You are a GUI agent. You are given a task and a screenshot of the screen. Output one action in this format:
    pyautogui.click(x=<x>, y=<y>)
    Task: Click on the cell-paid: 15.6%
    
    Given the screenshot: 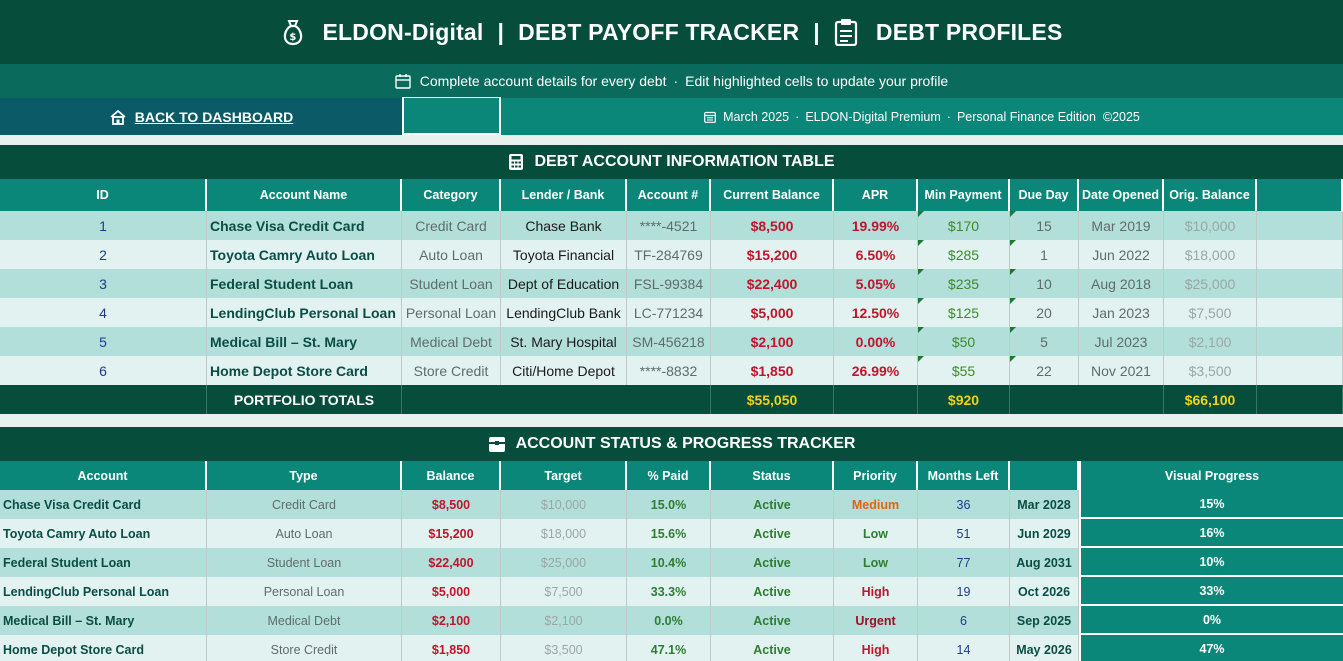 What is the action you would take?
    pyautogui.click(x=669, y=533)
    